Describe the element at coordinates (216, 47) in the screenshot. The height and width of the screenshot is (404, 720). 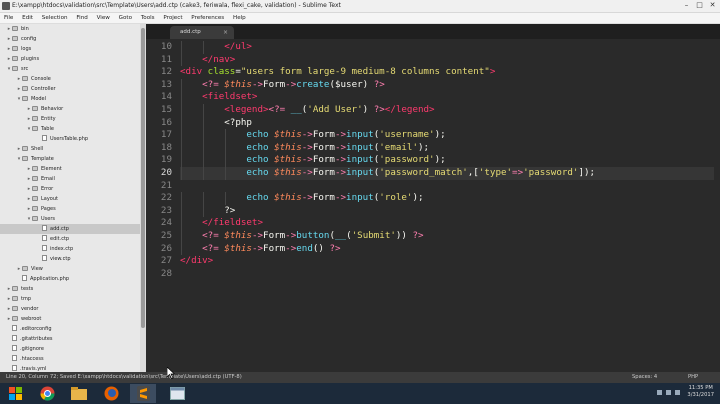
I see `code-line: </ul>` at that location.